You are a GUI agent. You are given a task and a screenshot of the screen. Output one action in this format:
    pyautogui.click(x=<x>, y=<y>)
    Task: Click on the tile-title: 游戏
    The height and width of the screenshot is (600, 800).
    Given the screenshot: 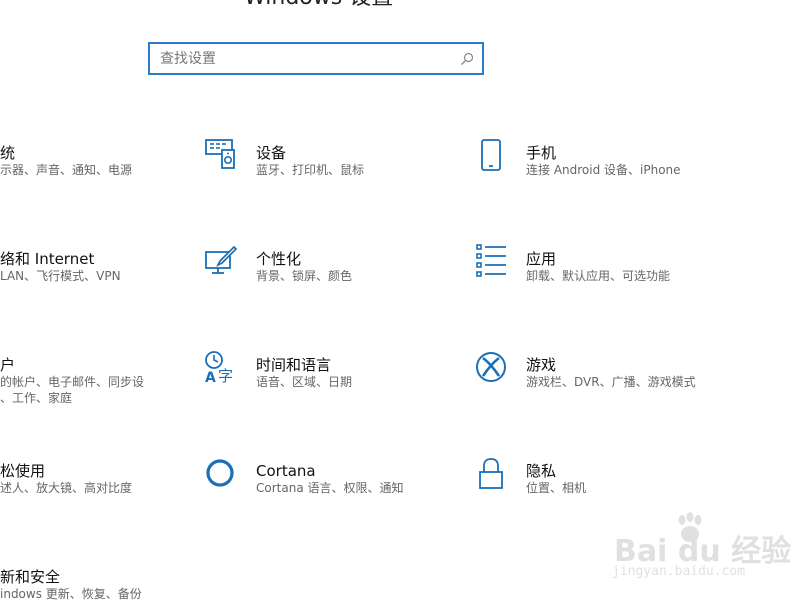 What is the action you would take?
    pyautogui.click(x=541, y=365)
    